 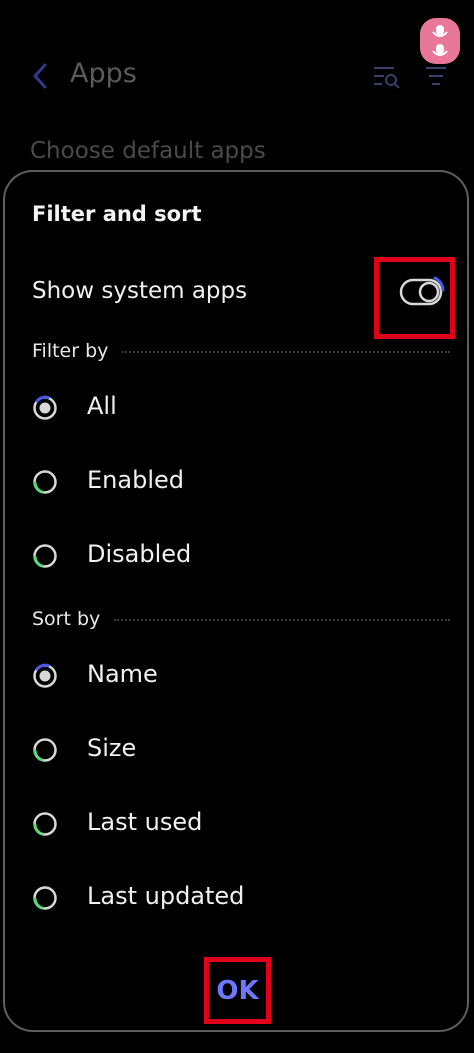 What do you see at coordinates (145, 822) in the screenshot?
I see `sort-option-label: Last used` at bounding box center [145, 822].